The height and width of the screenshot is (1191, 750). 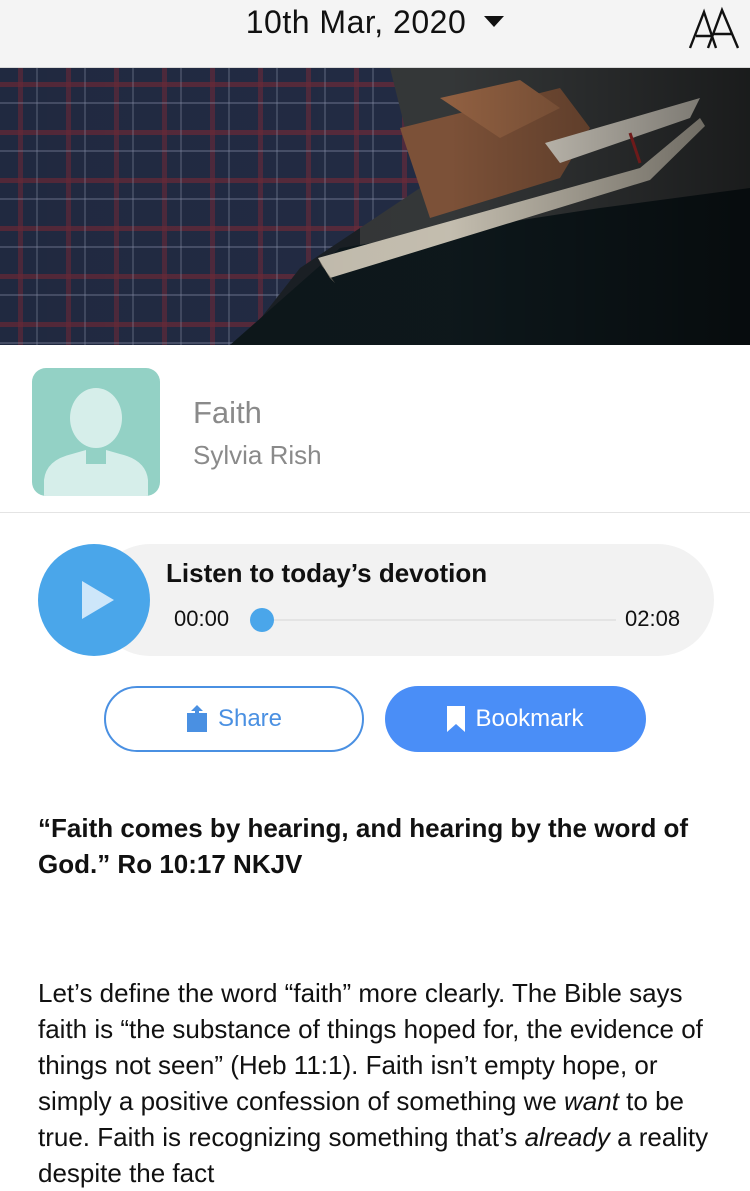 I want to click on body-emphasis: already, so click(x=567, y=1137).